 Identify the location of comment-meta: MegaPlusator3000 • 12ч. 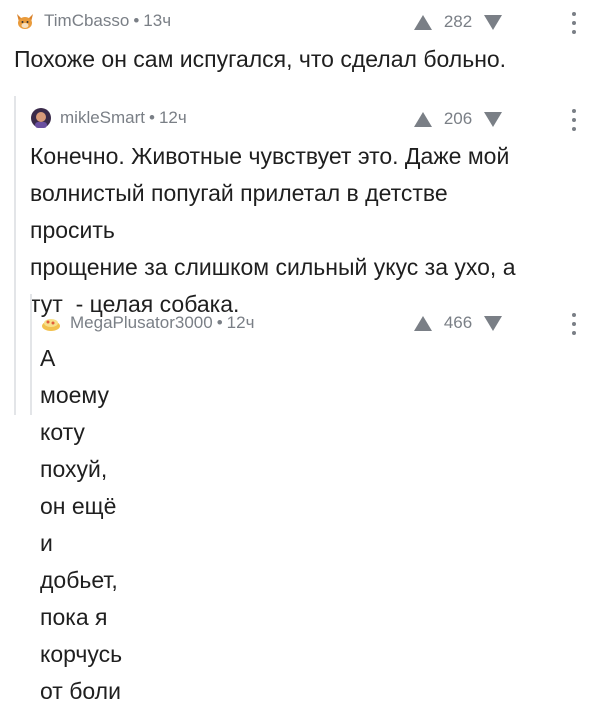
(147, 323).